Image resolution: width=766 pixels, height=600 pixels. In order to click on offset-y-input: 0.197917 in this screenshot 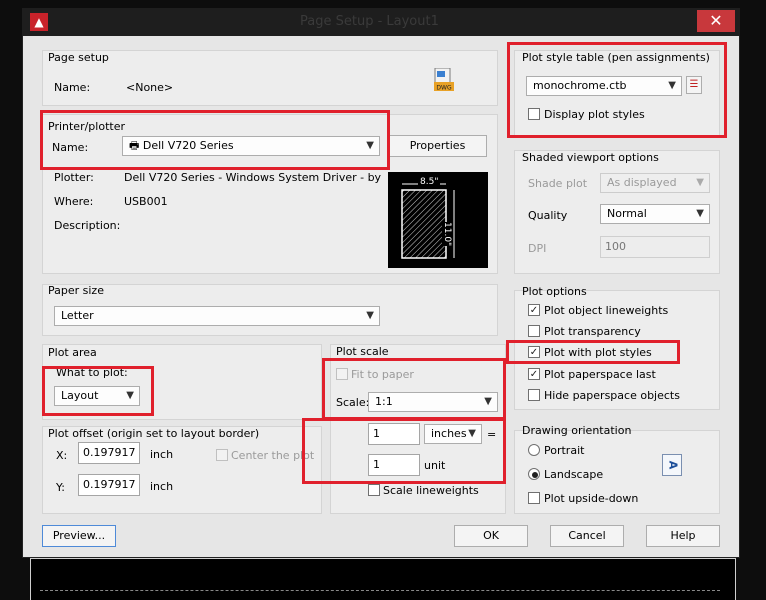, I will do `click(109, 485)`.